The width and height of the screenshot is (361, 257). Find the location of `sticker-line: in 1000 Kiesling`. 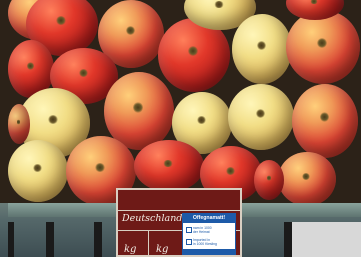

sticker-line: in 1000 Kiesling is located at coordinates (205, 244).